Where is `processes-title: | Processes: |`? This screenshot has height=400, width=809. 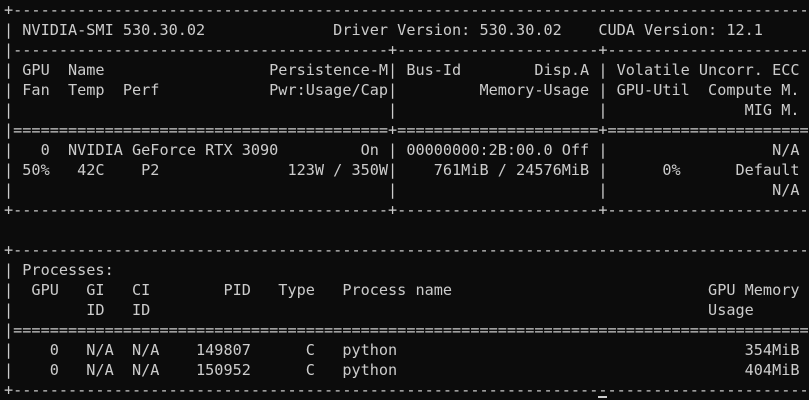
processes-title: | Processes: | is located at coordinates (406, 270).